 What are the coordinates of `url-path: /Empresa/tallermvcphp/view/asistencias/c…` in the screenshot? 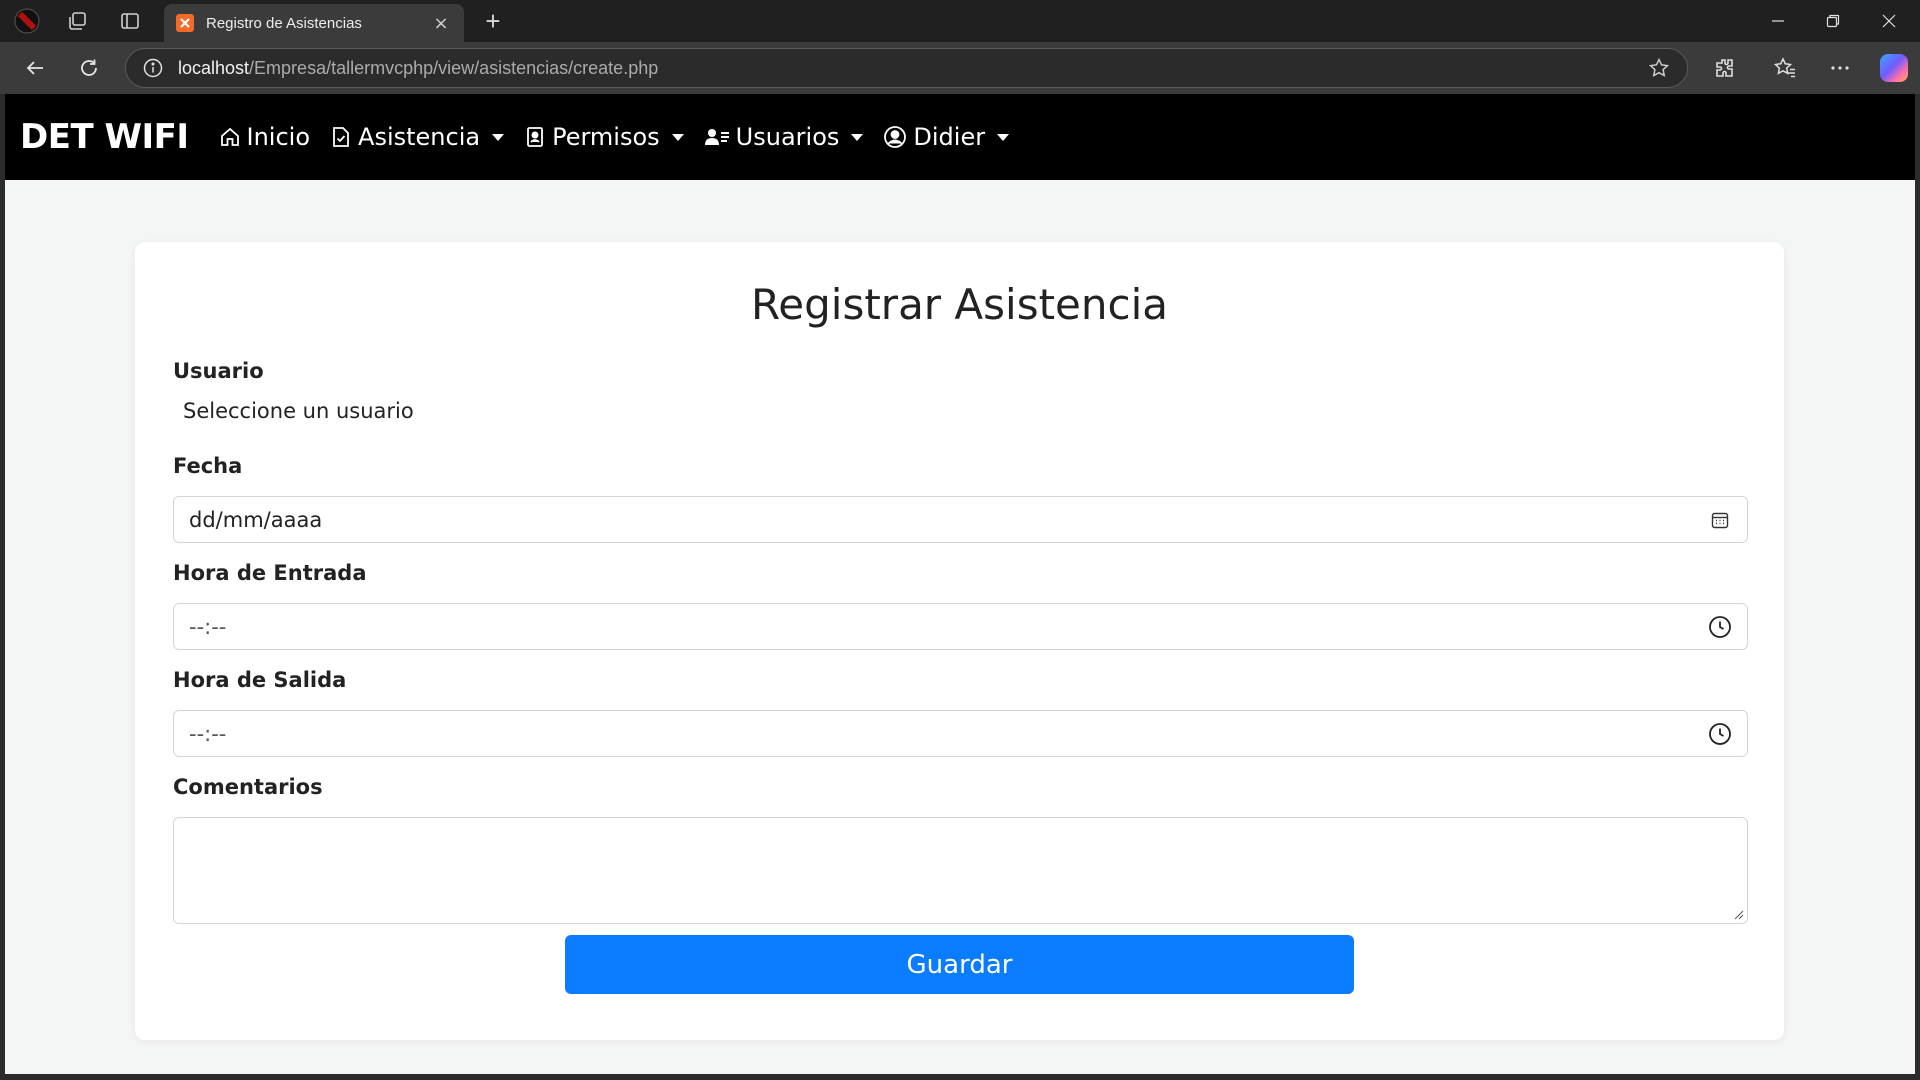 It's located at (454, 67).